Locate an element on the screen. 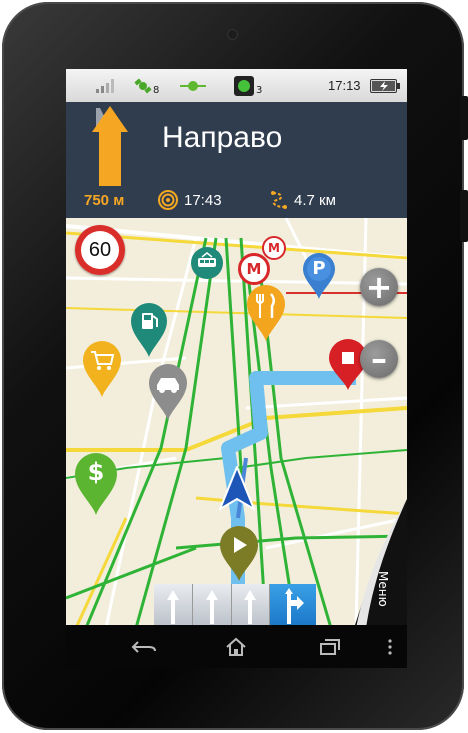  back-button-icon is located at coordinates (144, 646).